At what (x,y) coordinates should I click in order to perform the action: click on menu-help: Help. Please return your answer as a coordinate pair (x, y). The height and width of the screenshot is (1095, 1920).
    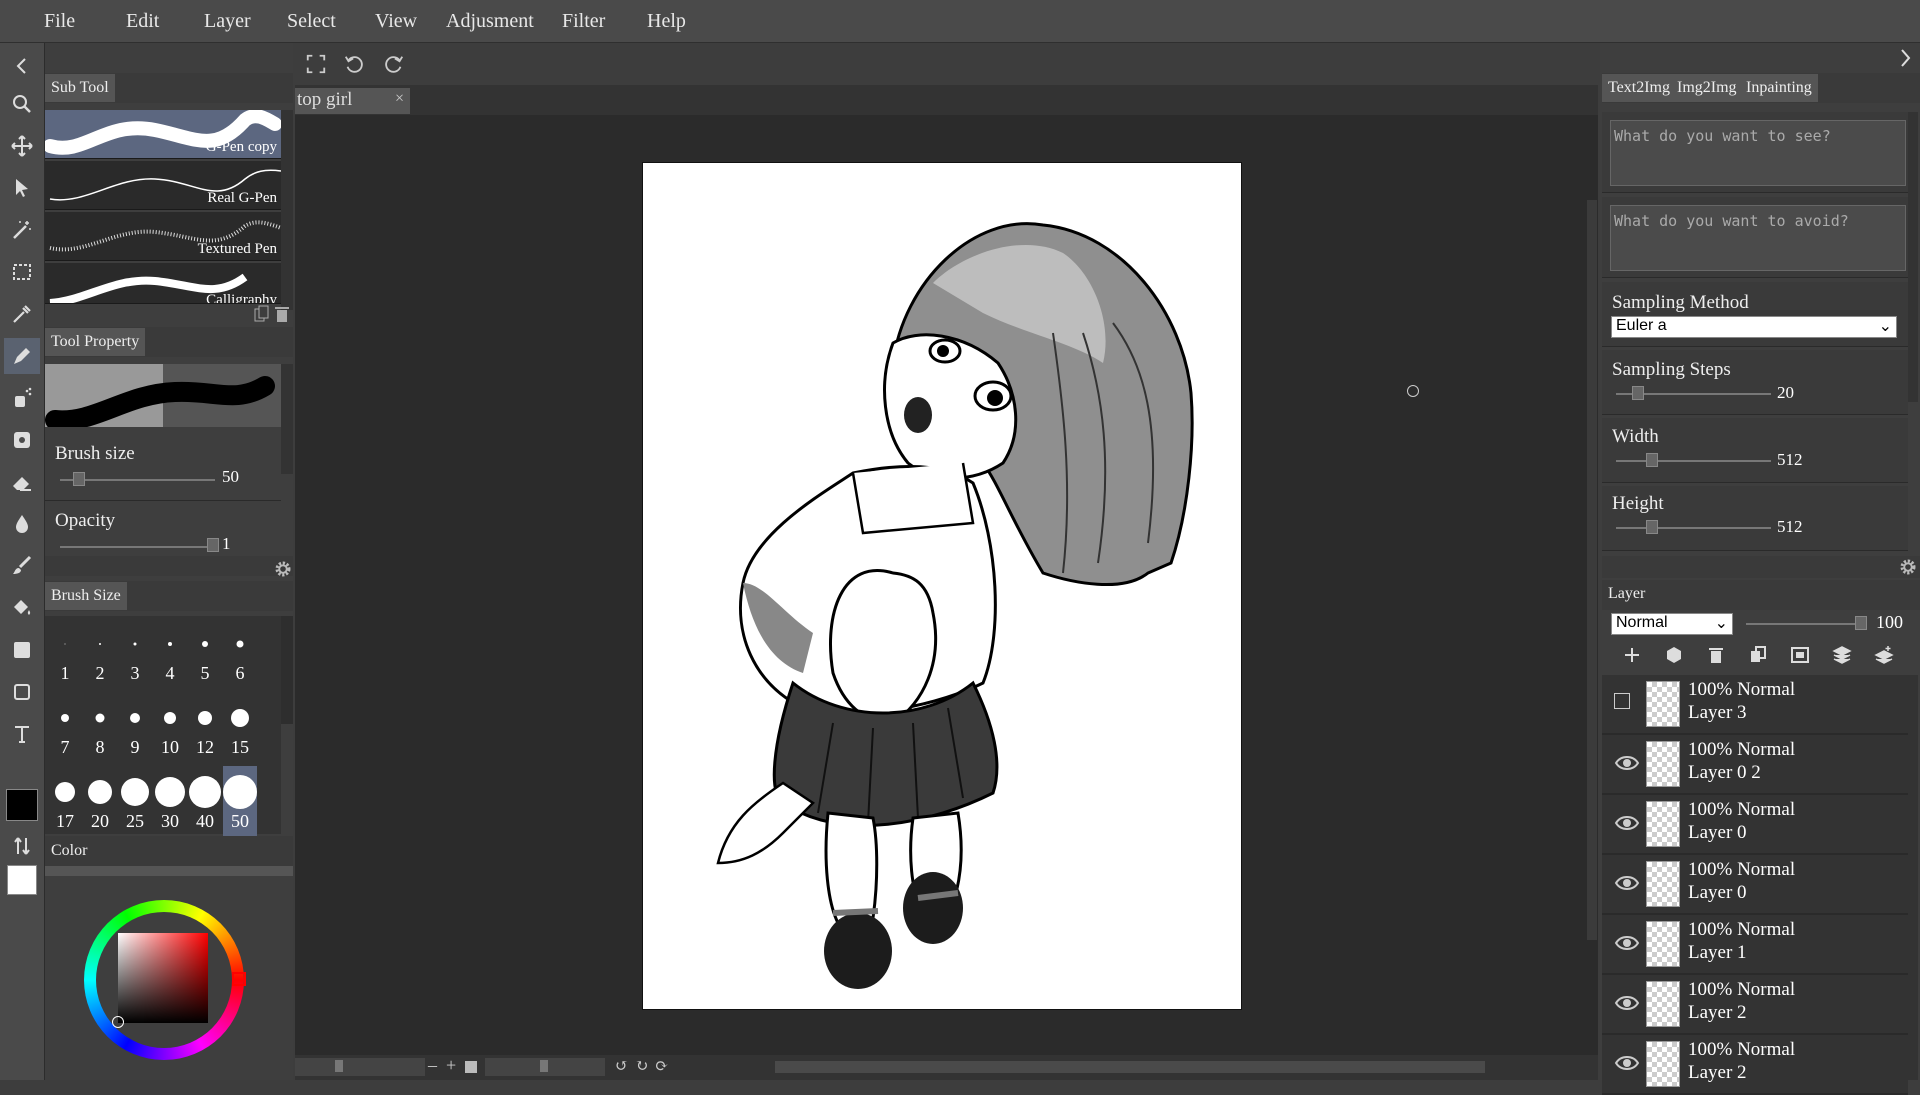
    Looking at the image, I should click on (666, 21).